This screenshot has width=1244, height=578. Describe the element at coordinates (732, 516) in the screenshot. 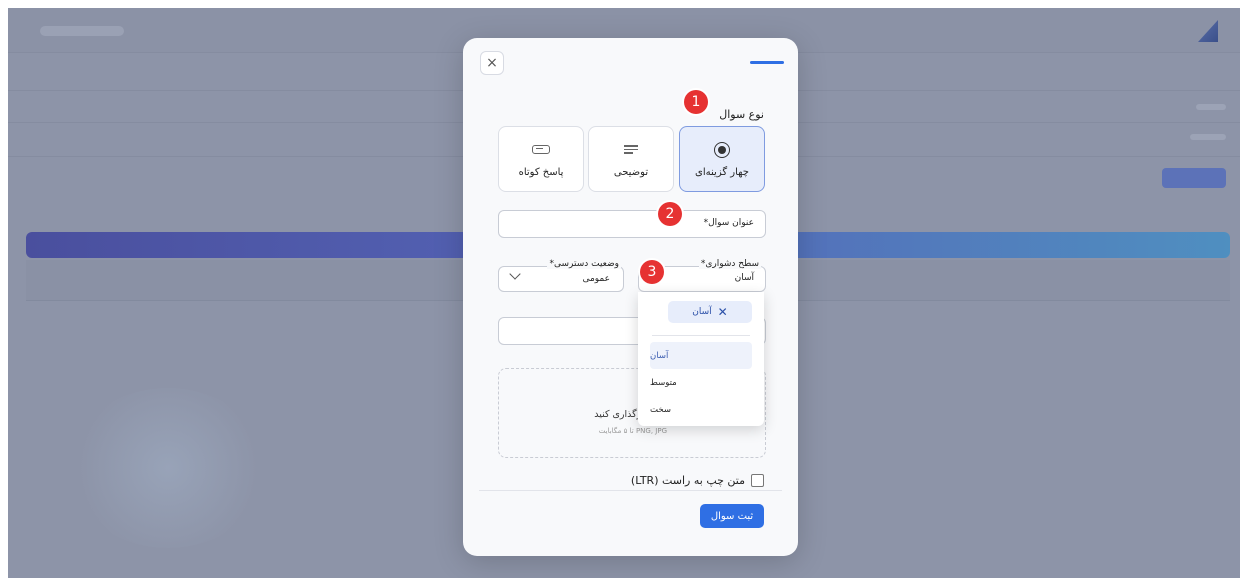

I see `submit-question-button: ثبت سوال` at that location.